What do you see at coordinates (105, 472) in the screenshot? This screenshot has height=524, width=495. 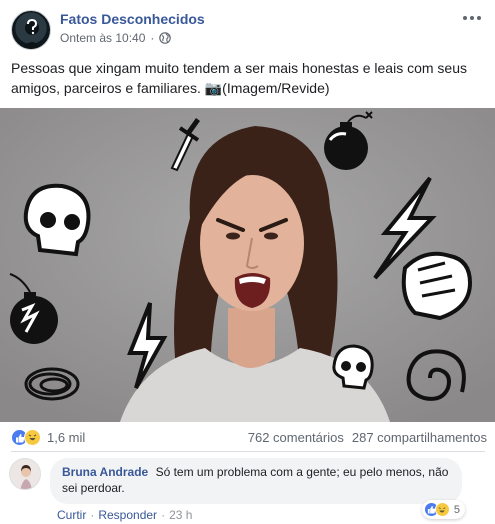 I see `commenter-name-link: Bruna Andrade` at bounding box center [105, 472].